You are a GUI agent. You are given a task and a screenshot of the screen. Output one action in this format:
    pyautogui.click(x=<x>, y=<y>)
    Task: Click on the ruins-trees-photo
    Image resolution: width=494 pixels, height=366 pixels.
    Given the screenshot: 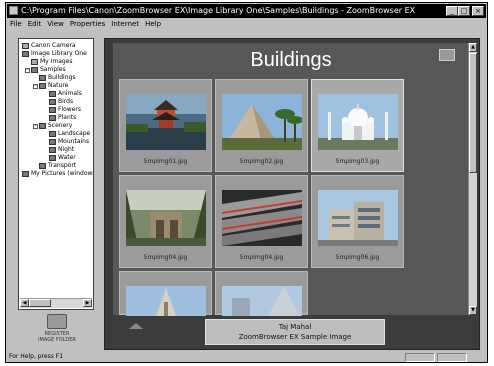 What is the action you would take?
    pyautogui.click(x=166, y=218)
    